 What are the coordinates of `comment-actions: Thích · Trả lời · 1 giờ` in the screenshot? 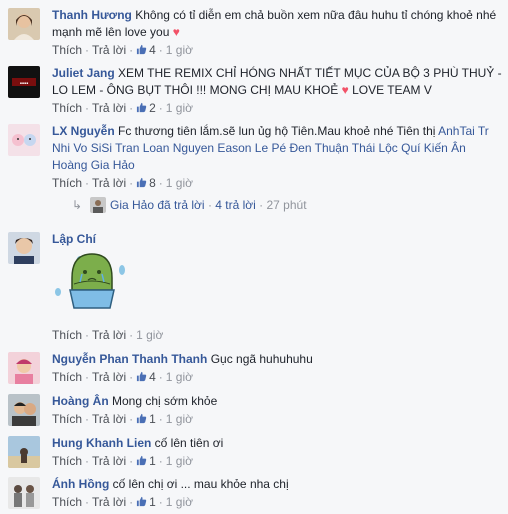 It's located at (108, 335).